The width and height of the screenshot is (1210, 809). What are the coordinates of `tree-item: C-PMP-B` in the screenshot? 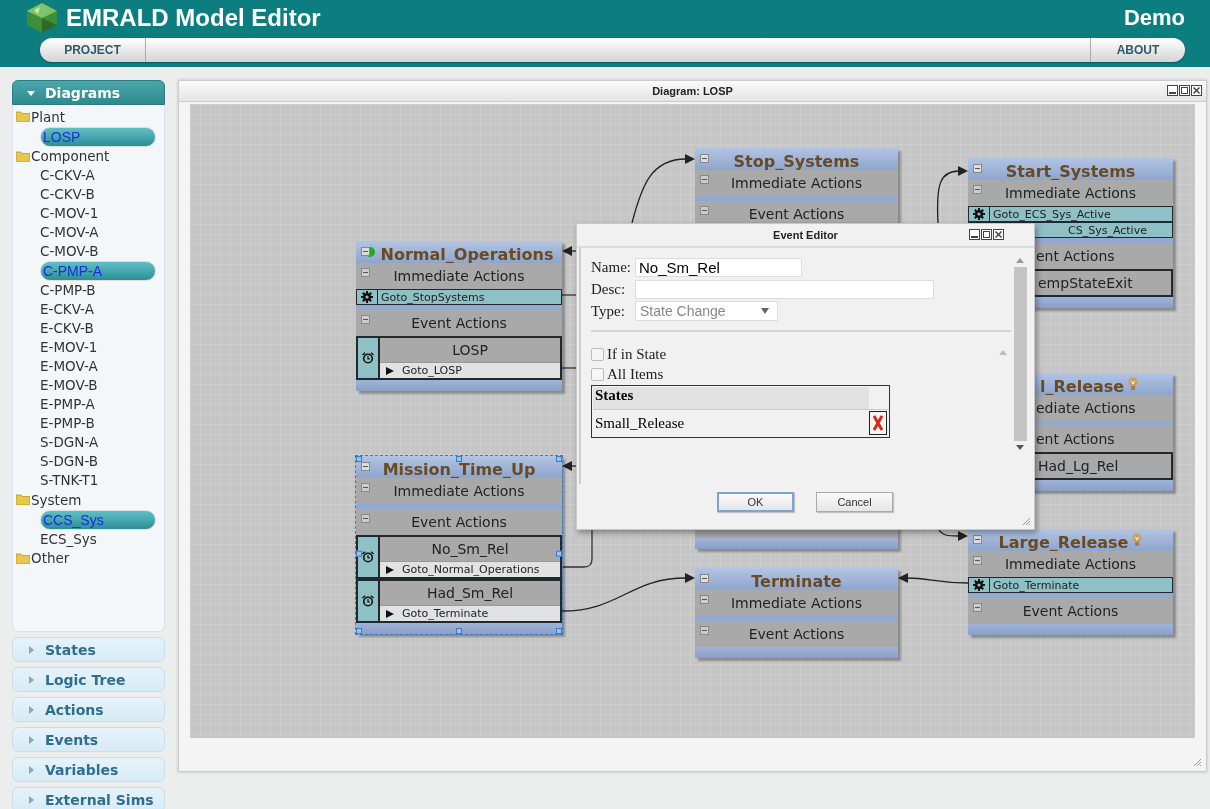 It's located at (88, 290).